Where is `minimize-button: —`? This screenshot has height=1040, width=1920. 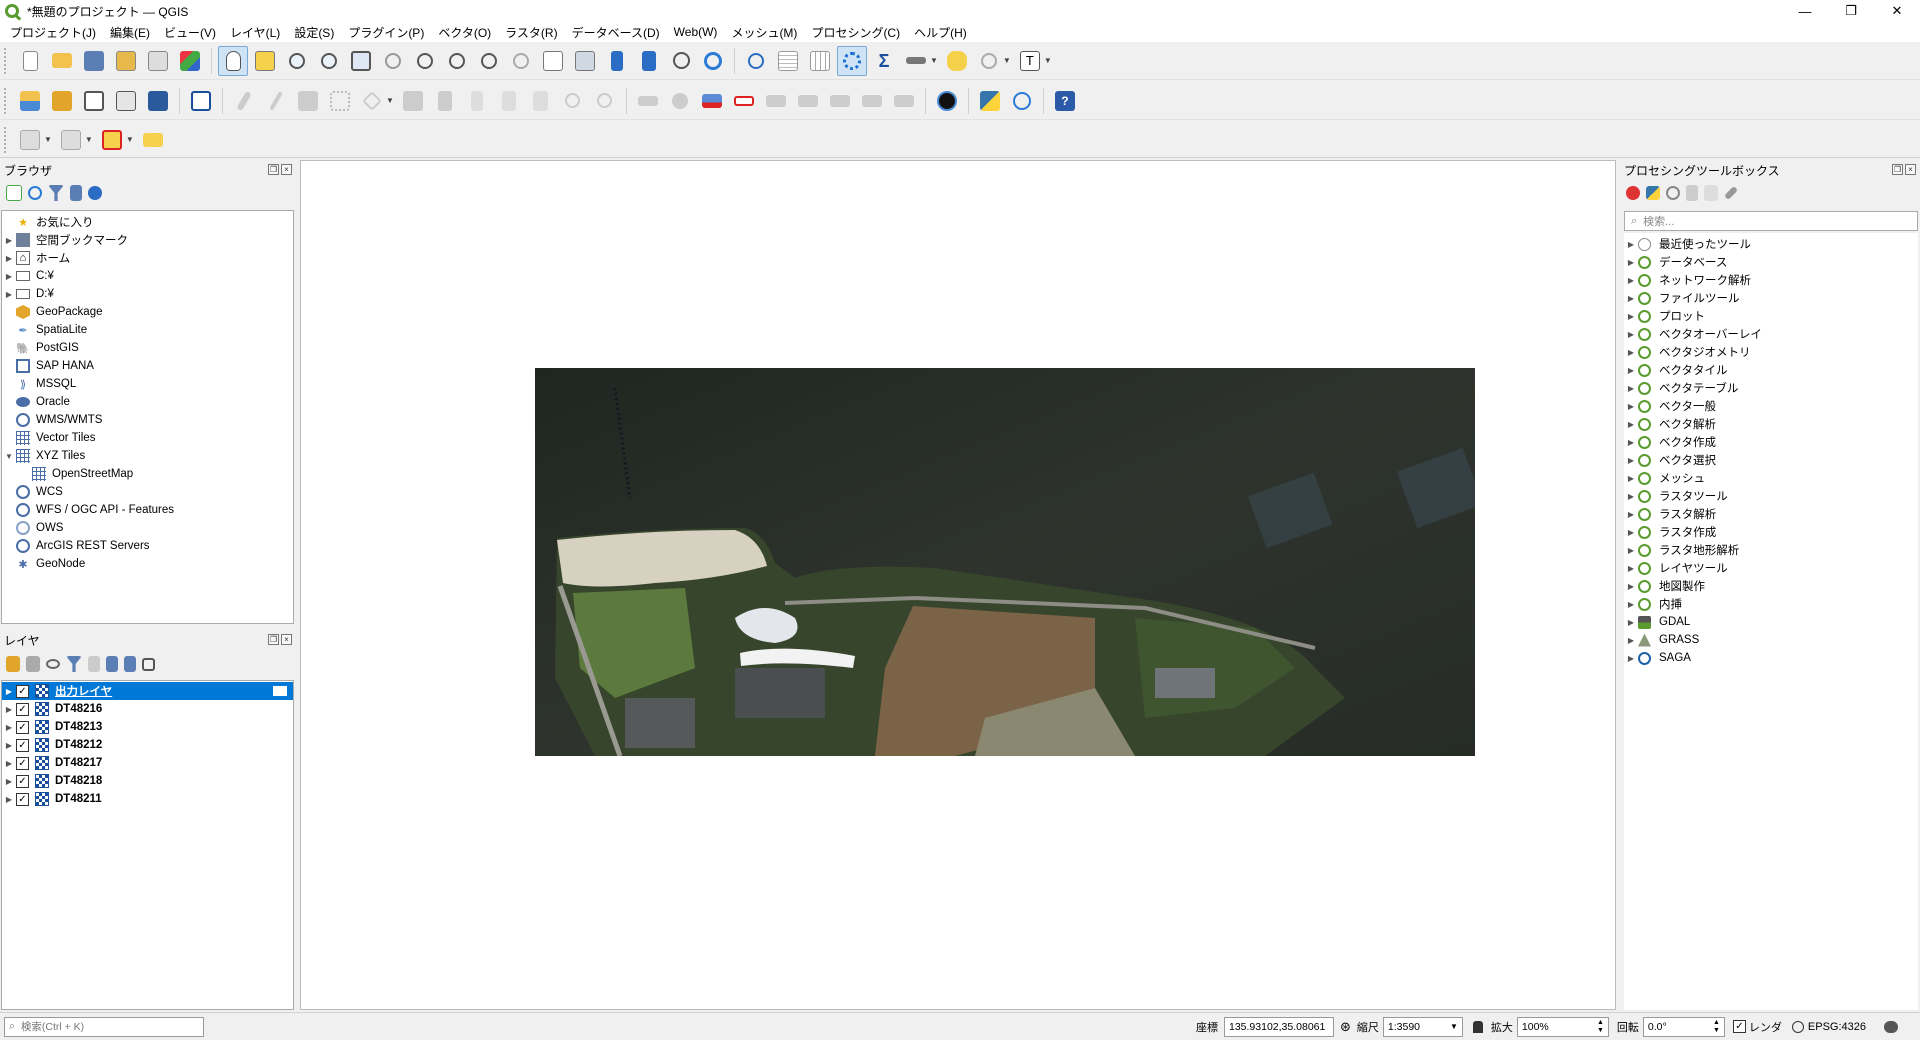 minimize-button: — is located at coordinates (1805, 11).